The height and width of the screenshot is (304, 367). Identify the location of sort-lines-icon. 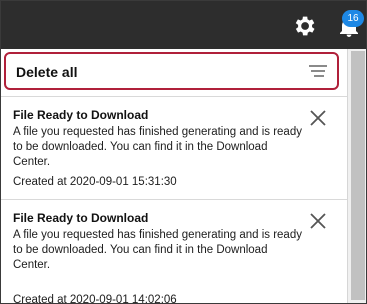
(318, 71).